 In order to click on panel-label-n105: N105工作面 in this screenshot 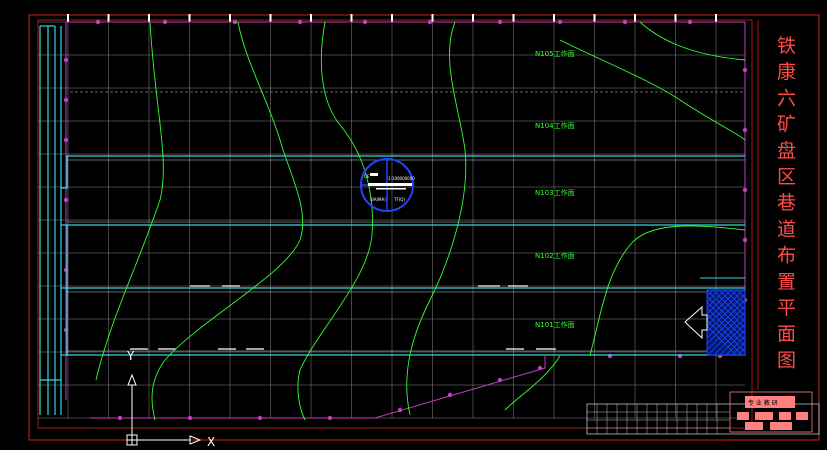, I will do `click(555, 53)`.